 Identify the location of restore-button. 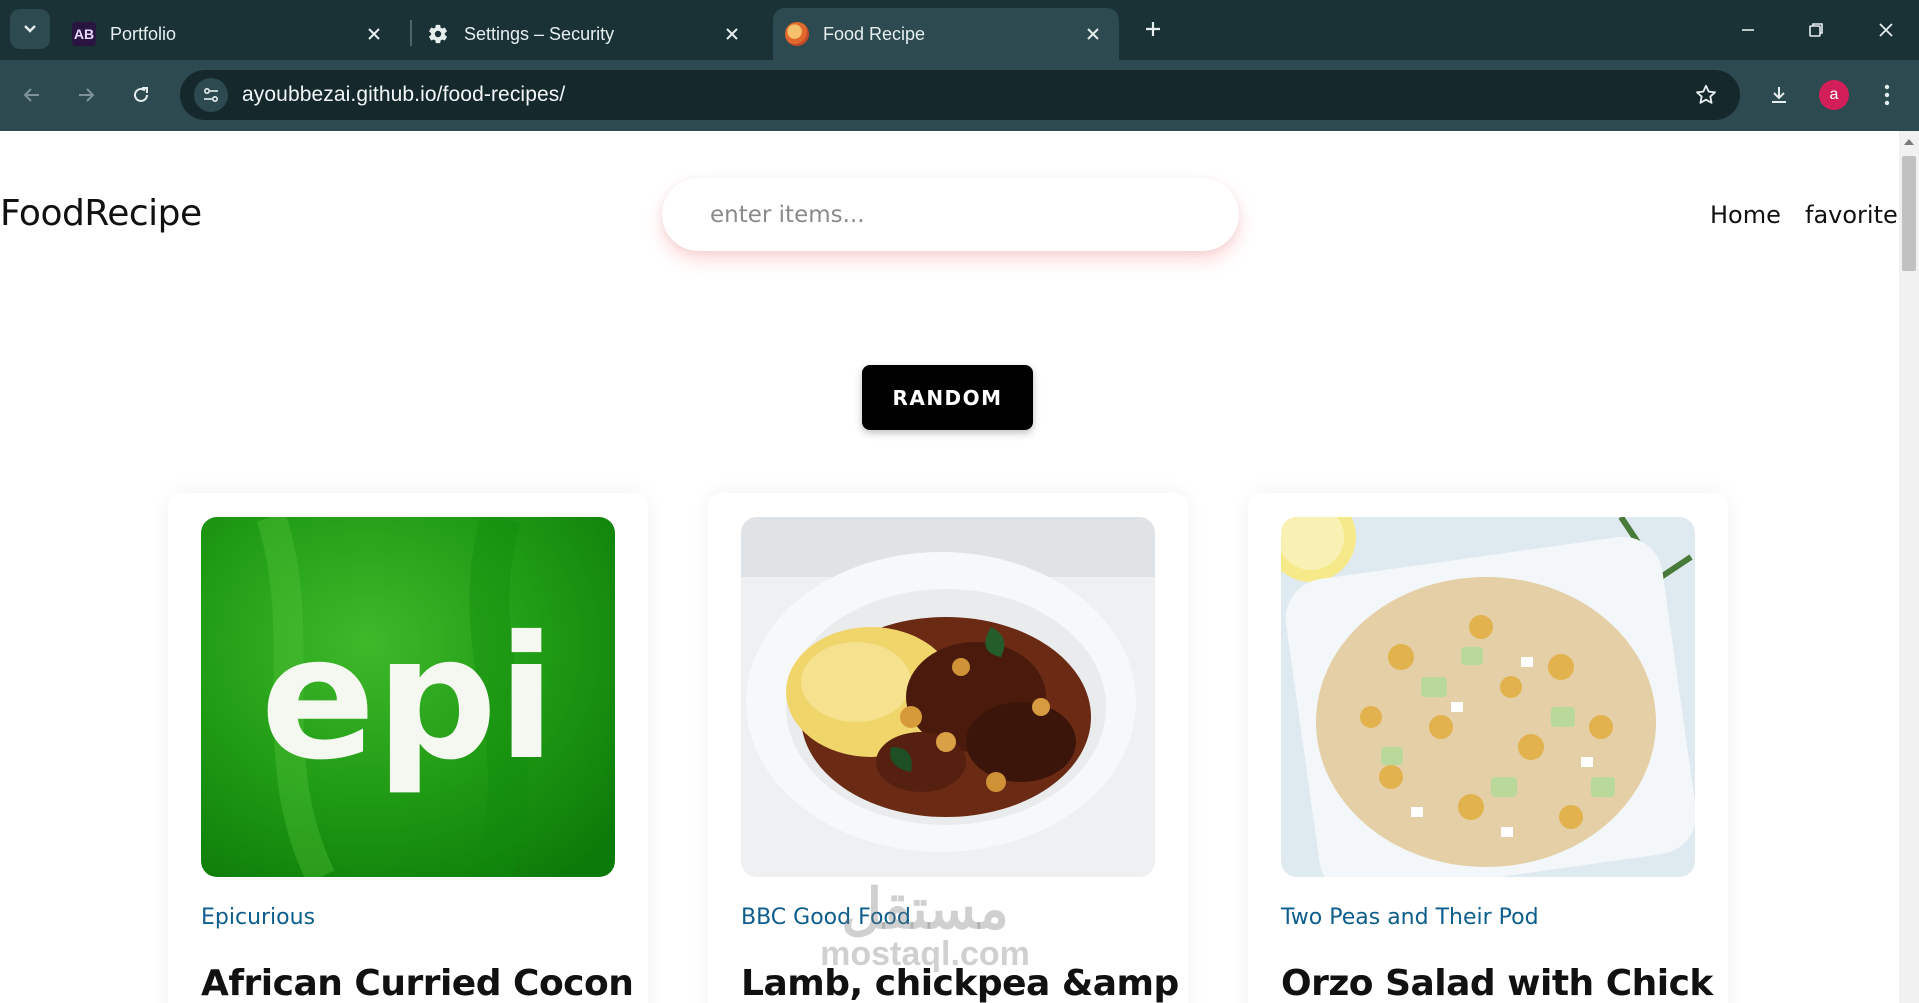
(1816, 30).